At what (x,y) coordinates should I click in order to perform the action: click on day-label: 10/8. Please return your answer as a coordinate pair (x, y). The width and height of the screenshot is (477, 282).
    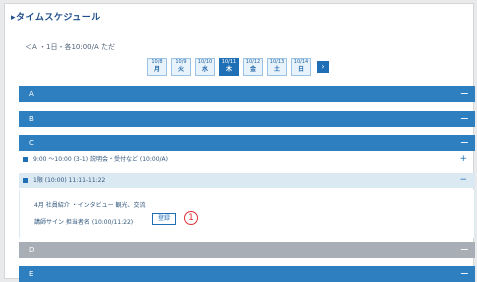
    Looking at the image, I should click on (157, 62).